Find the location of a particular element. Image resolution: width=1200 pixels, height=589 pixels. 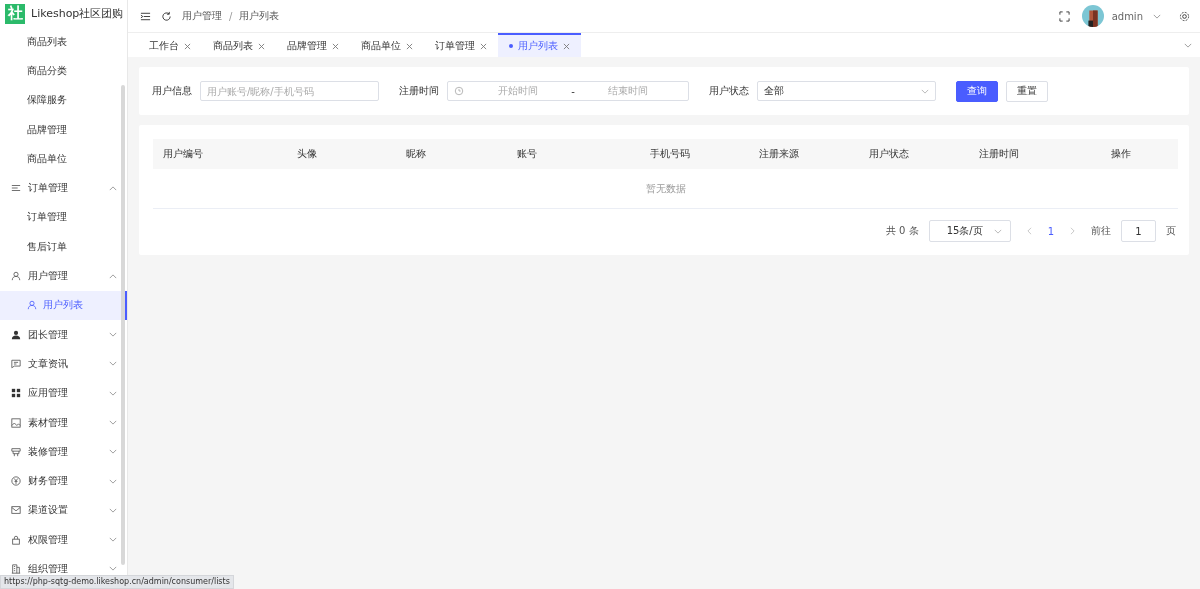

column-header: 用户编号 is located at coordinates (183, 154).